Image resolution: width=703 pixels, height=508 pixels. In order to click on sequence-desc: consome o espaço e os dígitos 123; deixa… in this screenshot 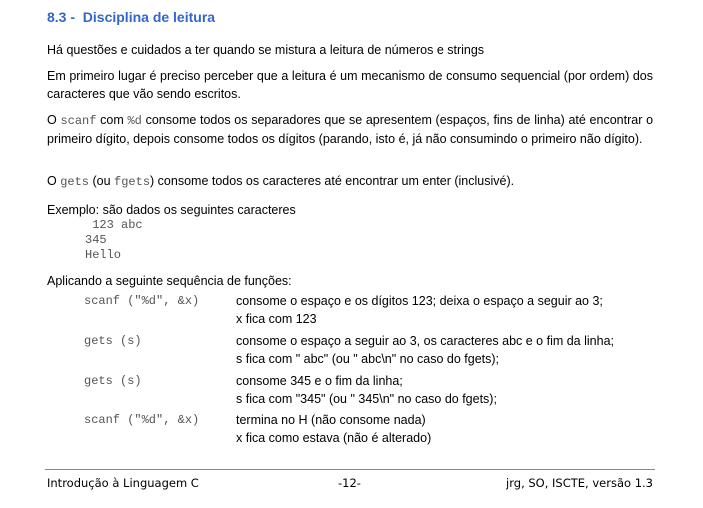, I will do `click(419, 310)`.